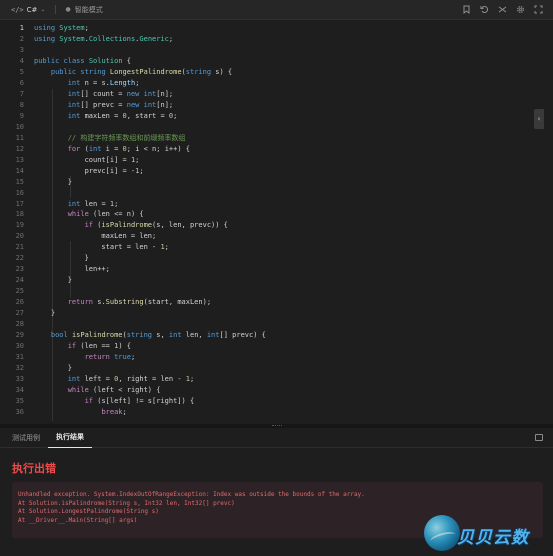 The image size is (553, 556). What do you see at coordinates (277, 426) in the screenshot?
I see `drag-handle-icon` at bounding box center [277, 426].